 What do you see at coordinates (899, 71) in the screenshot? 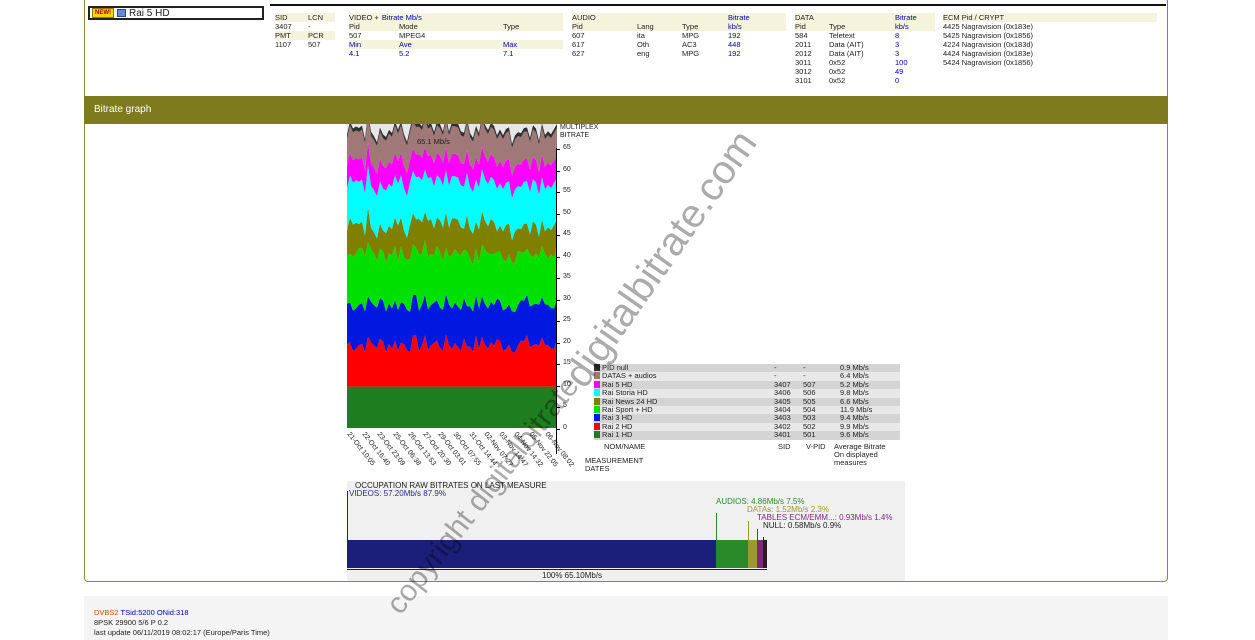
I see `data-cell: 49` at bounding box center [899, 71].